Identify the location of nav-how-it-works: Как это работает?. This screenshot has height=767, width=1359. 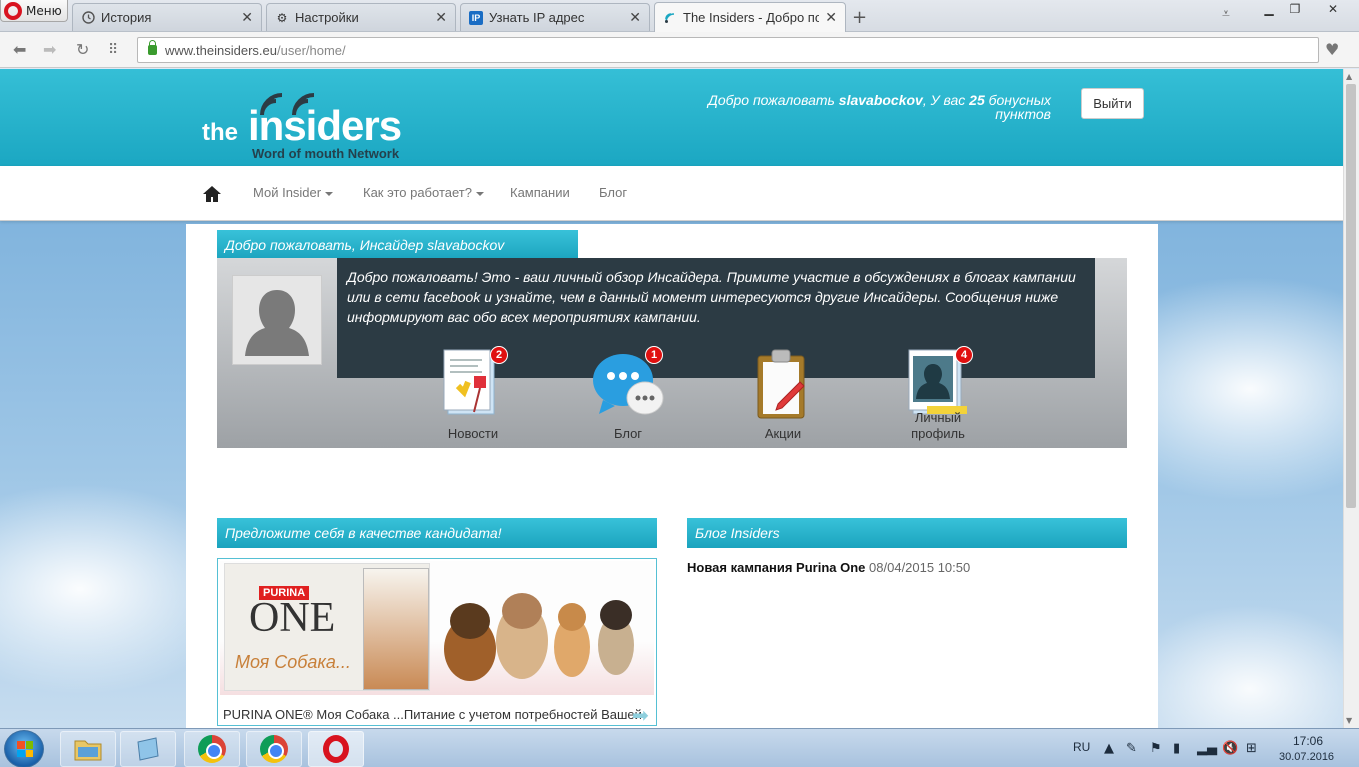
(423, 192).